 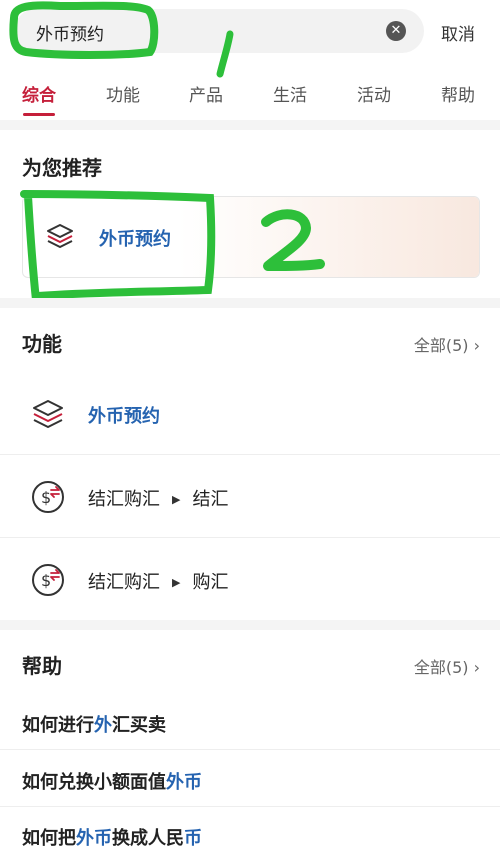 What do you see at coordinates (396, 31) in the screenshot?
I see `clear-icon: ✕` at bounding box center [396, 31].